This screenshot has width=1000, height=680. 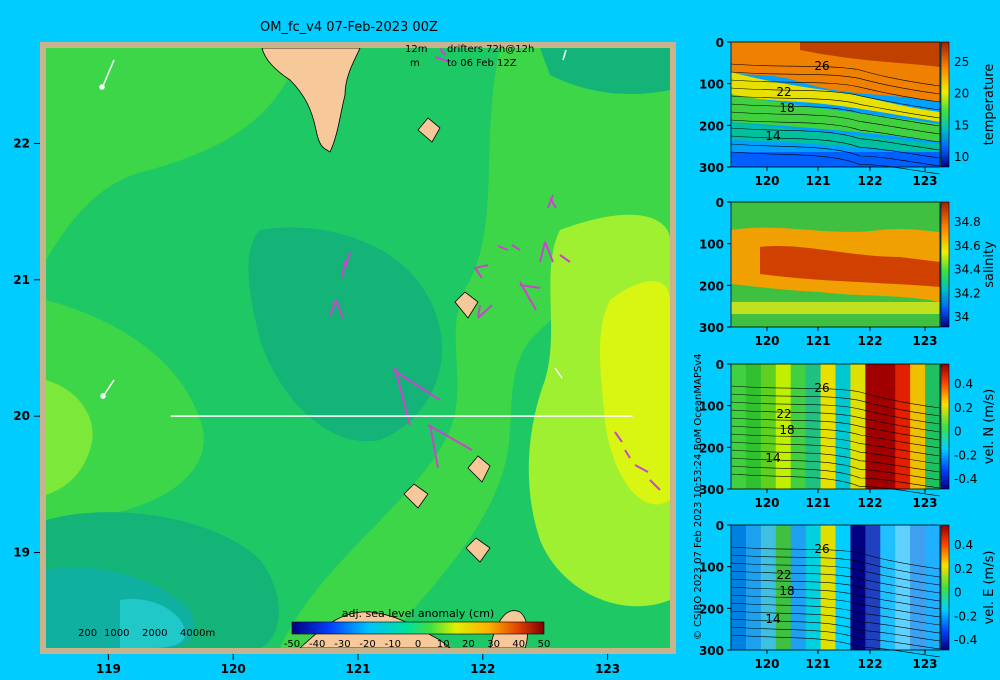 I want to click on panel-colorbar-tick: 20, so click(x=961, y=94).